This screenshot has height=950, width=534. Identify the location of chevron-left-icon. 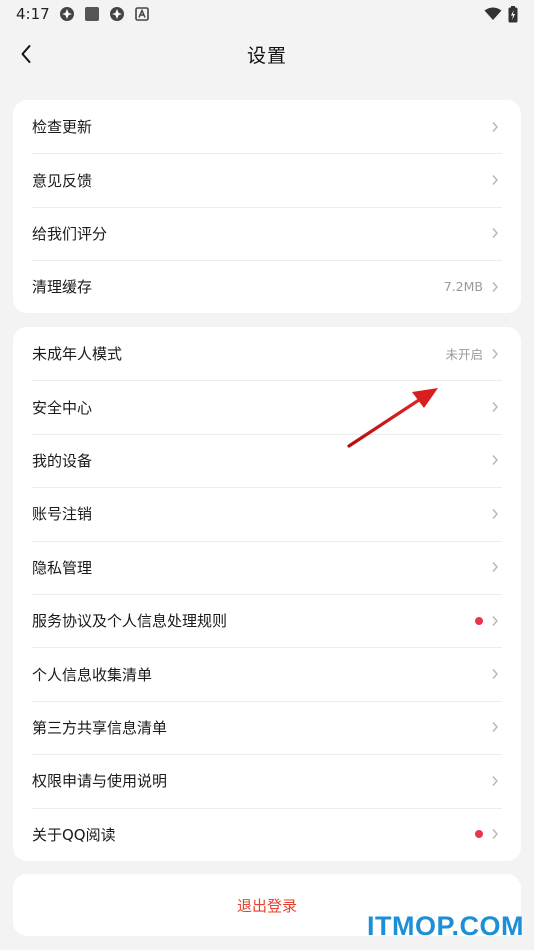
(26, 54).